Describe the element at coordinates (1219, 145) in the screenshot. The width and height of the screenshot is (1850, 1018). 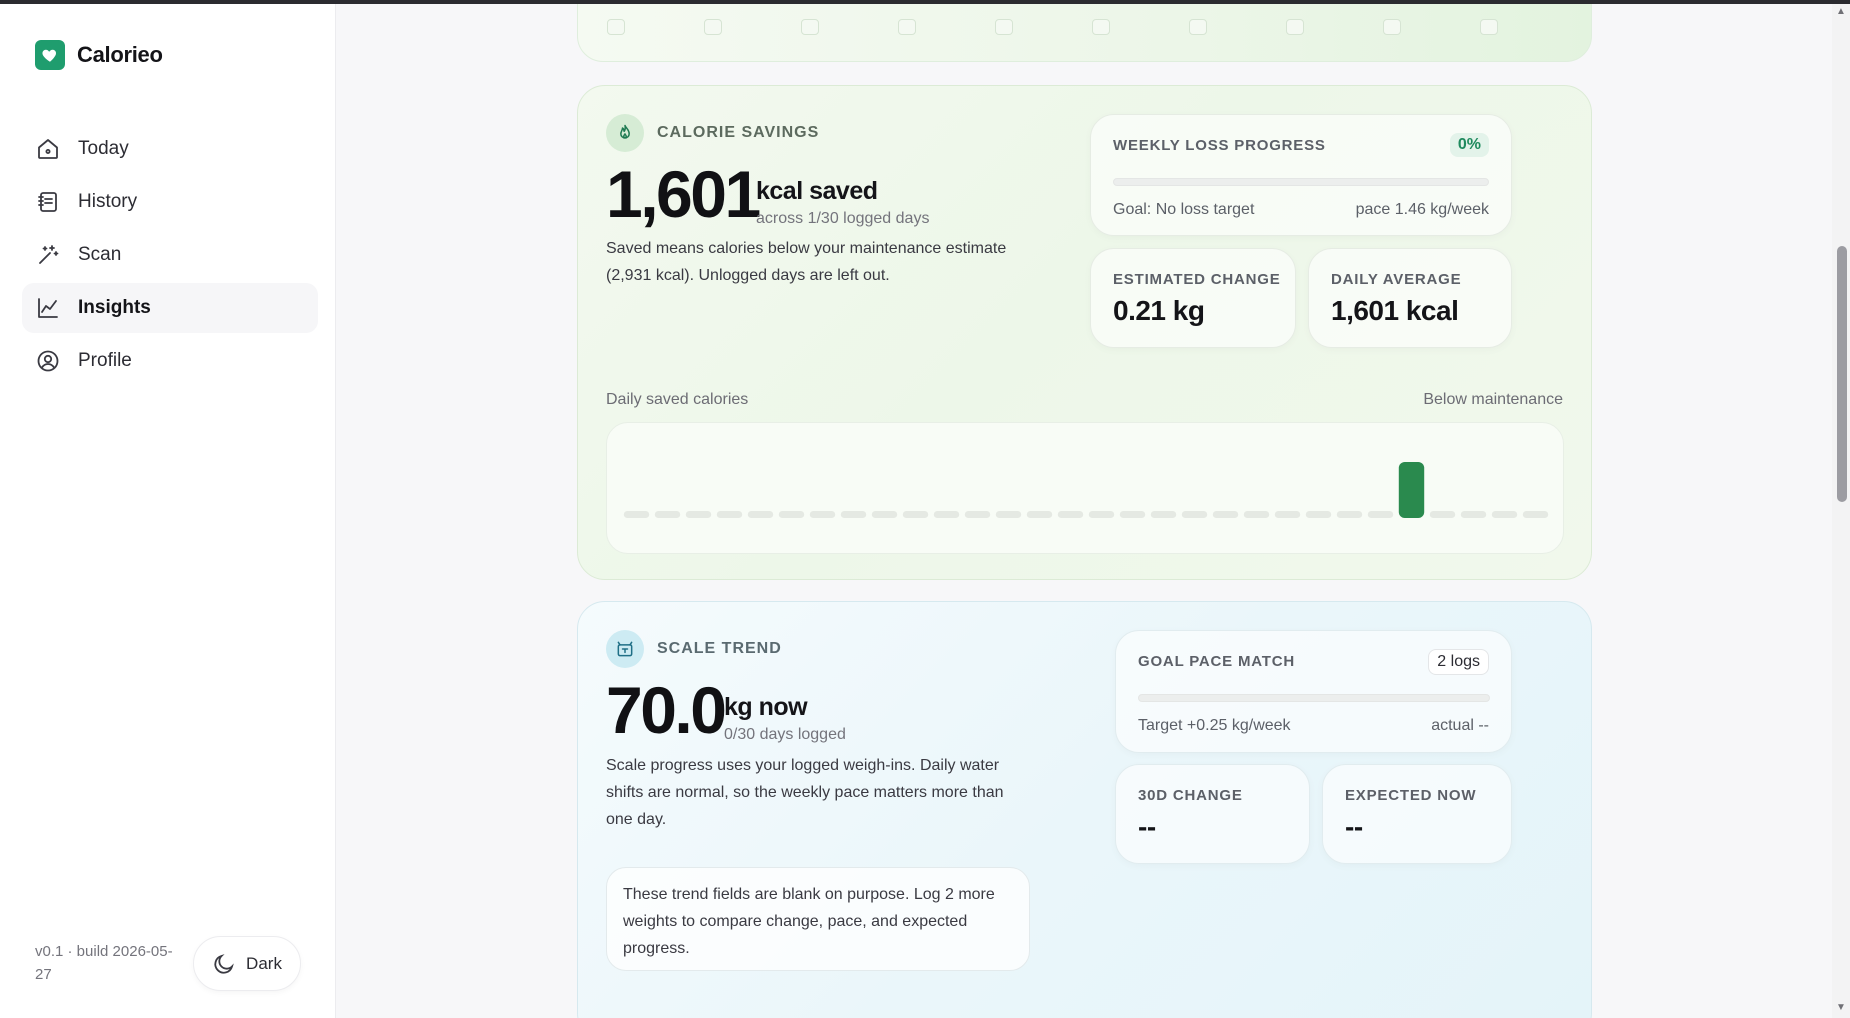
I see `stat-label: WEEKLY LOSS PROGRESS` at that location.